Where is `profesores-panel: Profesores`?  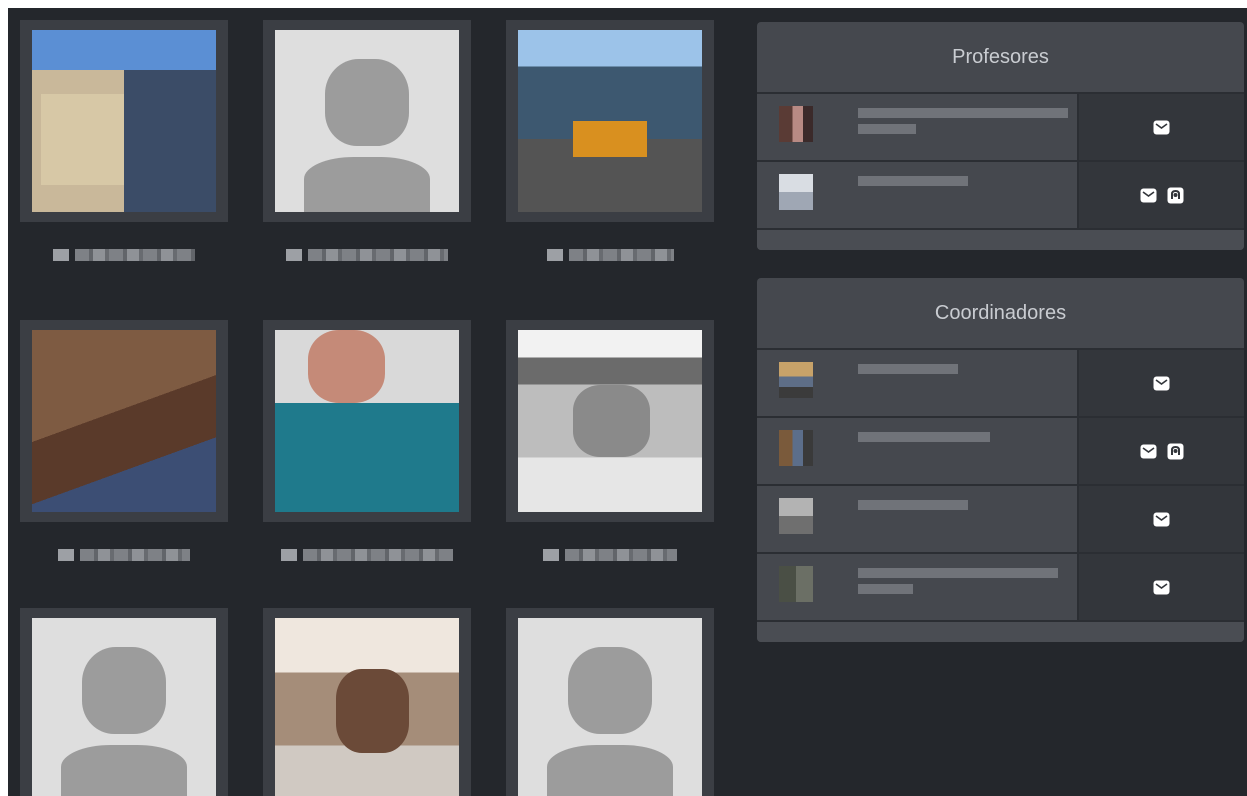 profesores-panel: Profesores is located at coordinates (1000, 136).